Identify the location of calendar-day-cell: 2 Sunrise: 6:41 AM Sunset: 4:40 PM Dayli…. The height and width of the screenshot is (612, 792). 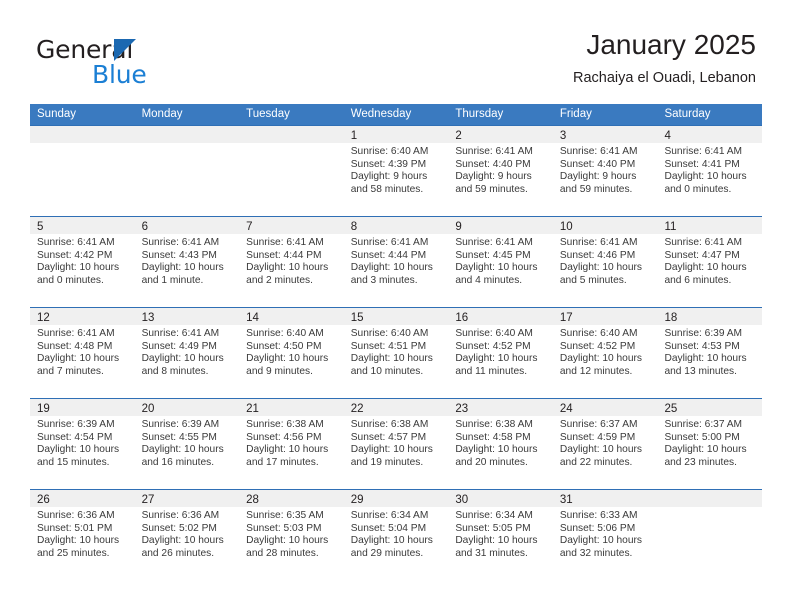
(500, 171).